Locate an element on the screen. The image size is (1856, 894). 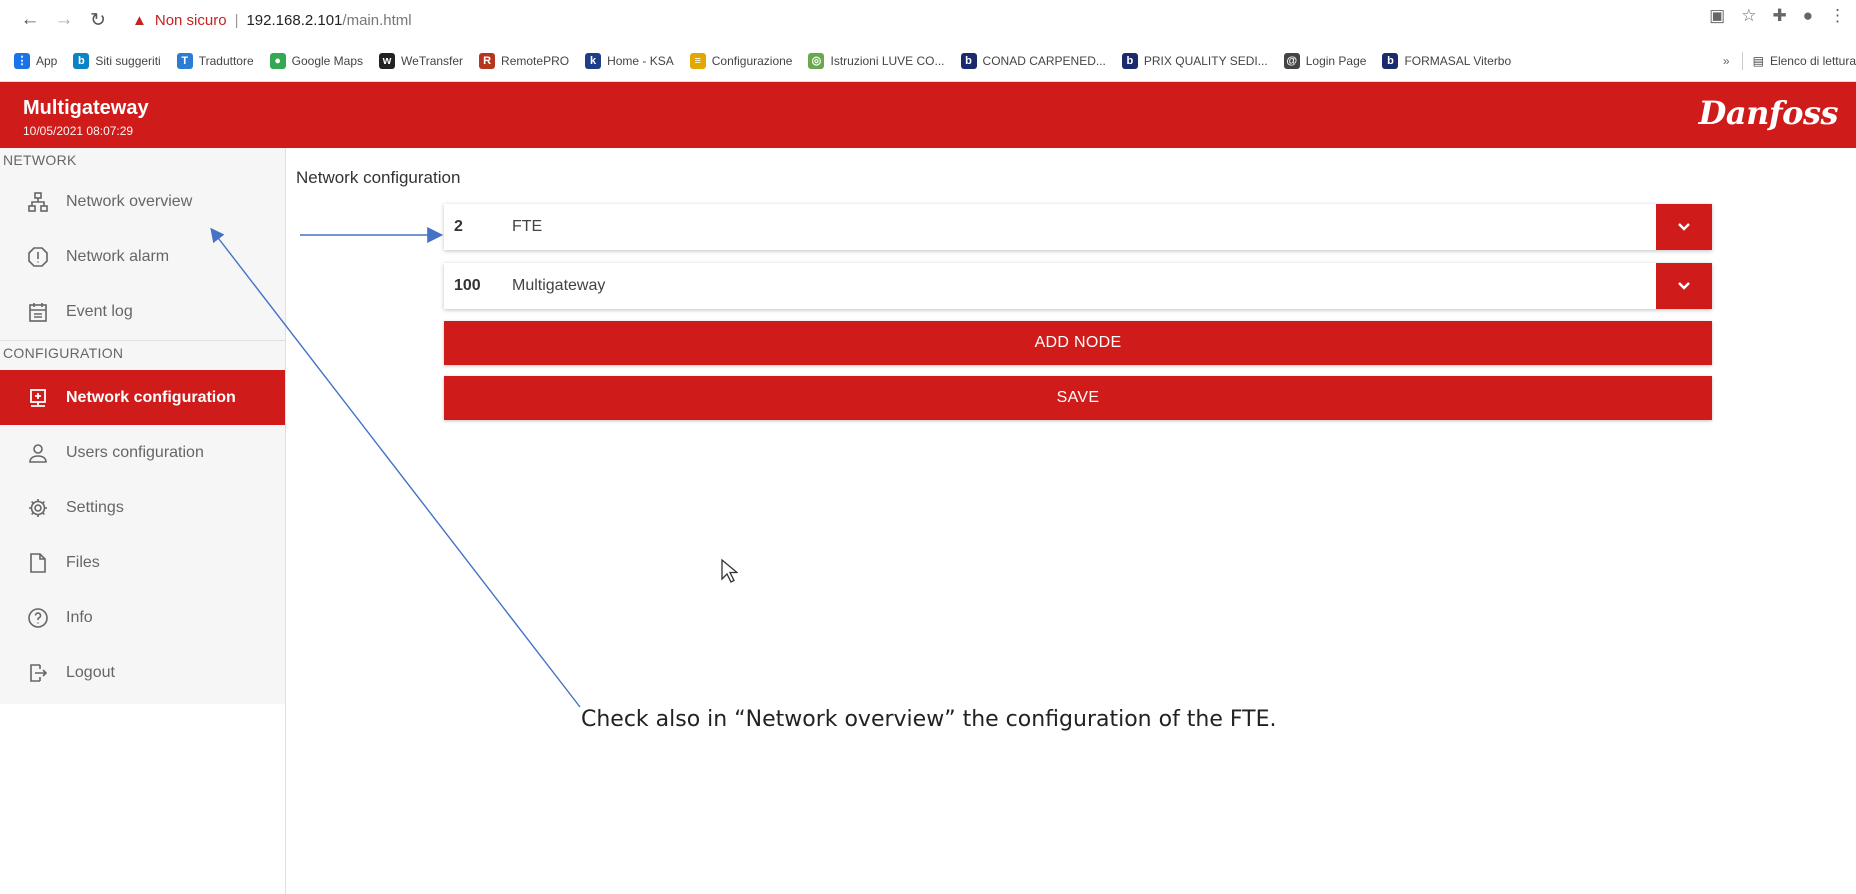
apps-grid-icon: ⋮ is located at coordinates (22, 60).